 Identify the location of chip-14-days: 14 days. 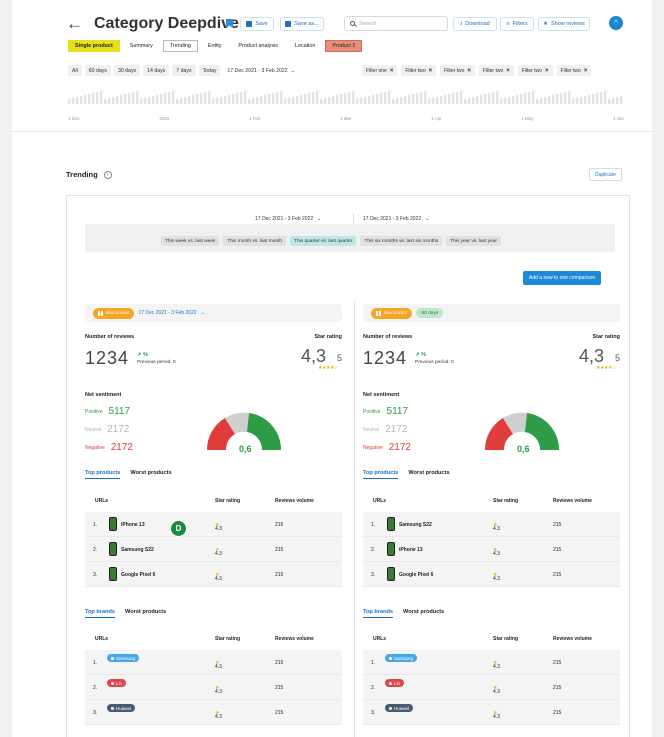
(156, 70).